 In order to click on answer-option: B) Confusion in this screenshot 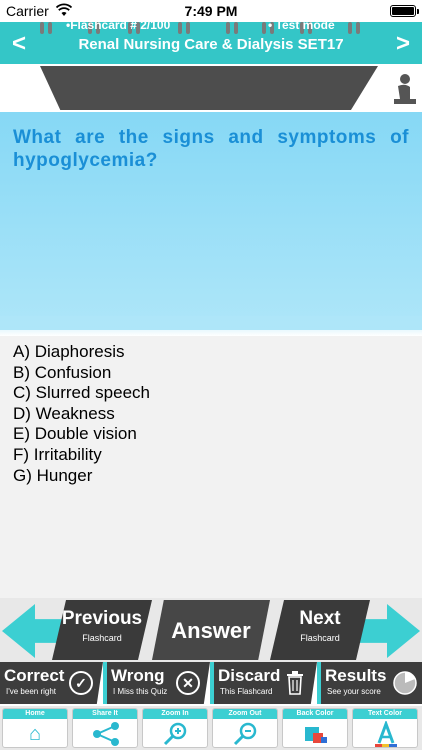, I will do `click(62, 372)`.